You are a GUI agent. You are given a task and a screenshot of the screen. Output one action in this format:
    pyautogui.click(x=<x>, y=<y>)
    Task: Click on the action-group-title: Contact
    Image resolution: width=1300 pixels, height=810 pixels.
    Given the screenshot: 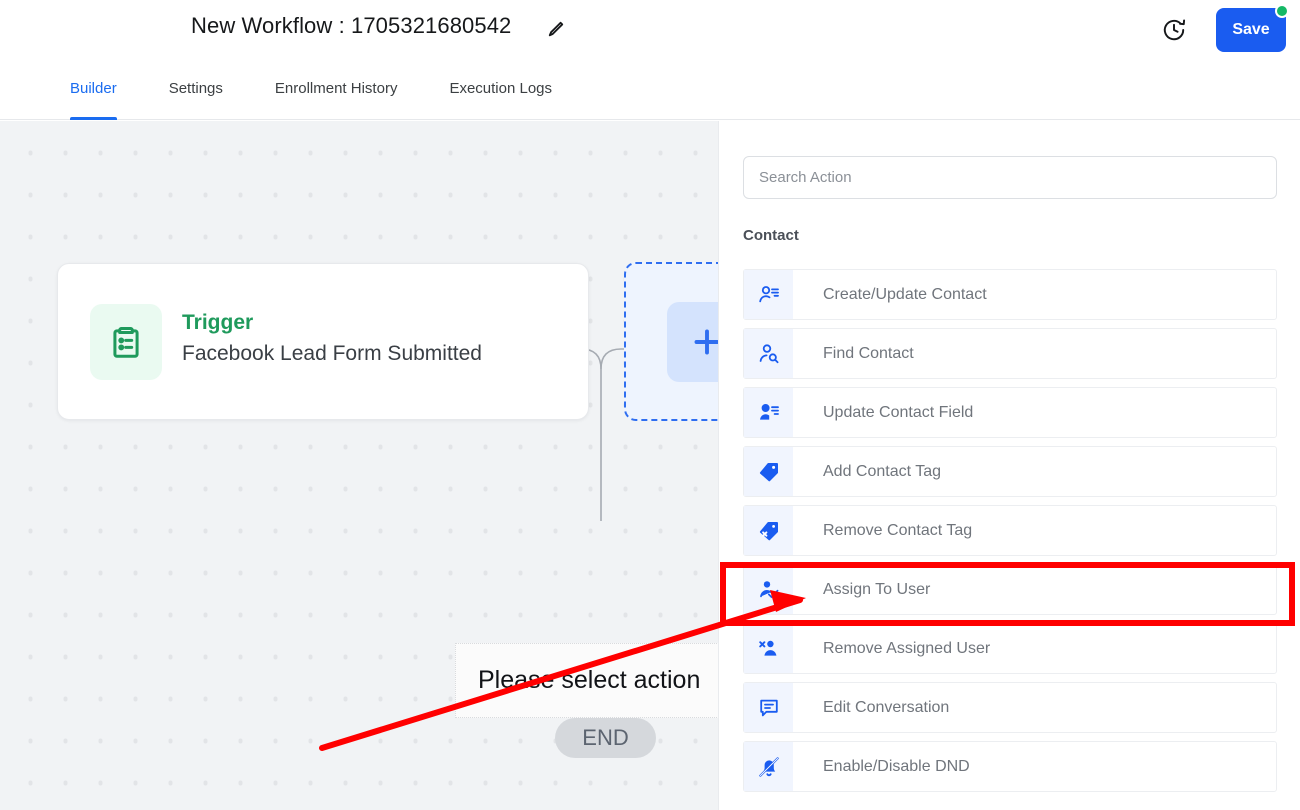 What is the action you would take?
    pyautogui.click(x=771, y=235)
    